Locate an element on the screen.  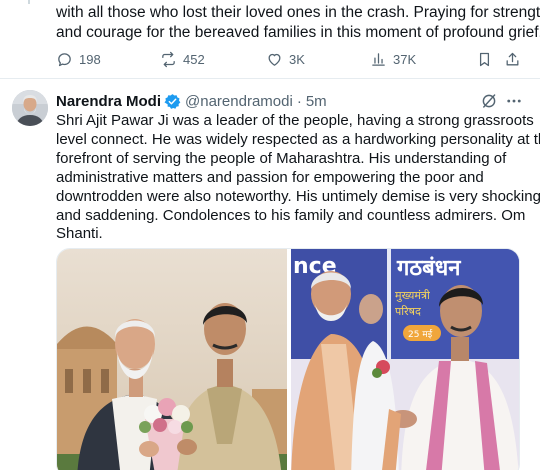
banner-hindi-subtitle2: परिषद is located at coordinates (408, 311).